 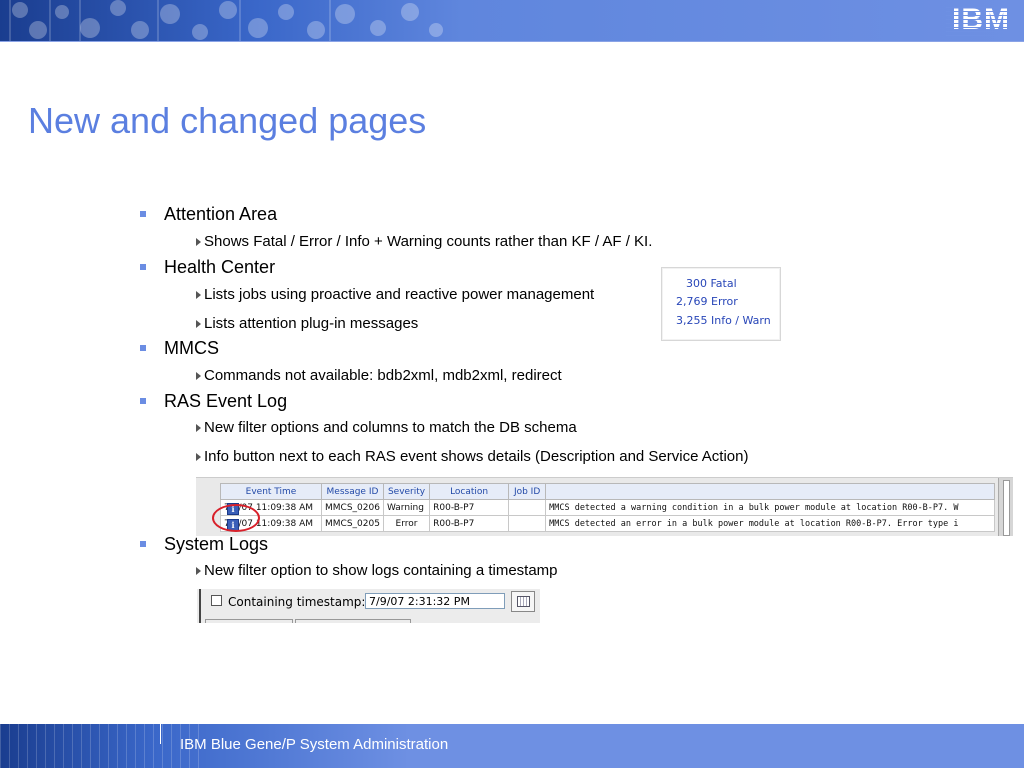 What do you see at coordinates (216, 544) in the screenshot?
I see `bullet-label: System Logs` at bounding box center [216, 544].